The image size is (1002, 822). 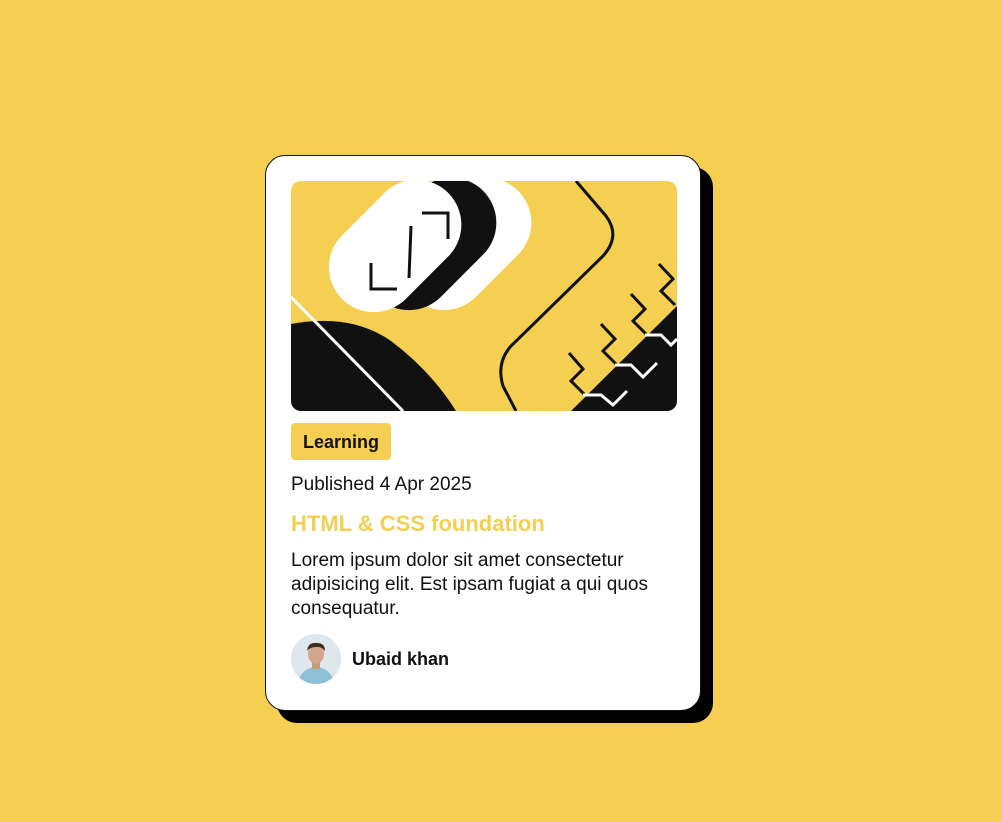 I want to click on author-block: Ubaid khan, so click(x=483, y=659).